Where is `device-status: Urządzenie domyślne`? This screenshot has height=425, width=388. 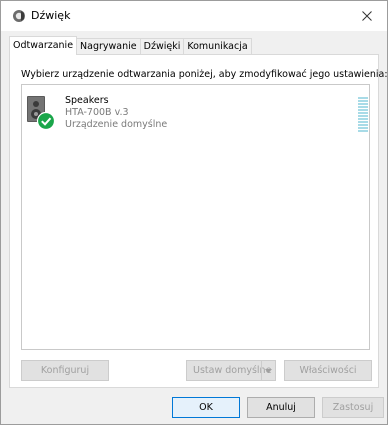
device-status: Urządzenie domyślne is located at coordinates (116, 124).